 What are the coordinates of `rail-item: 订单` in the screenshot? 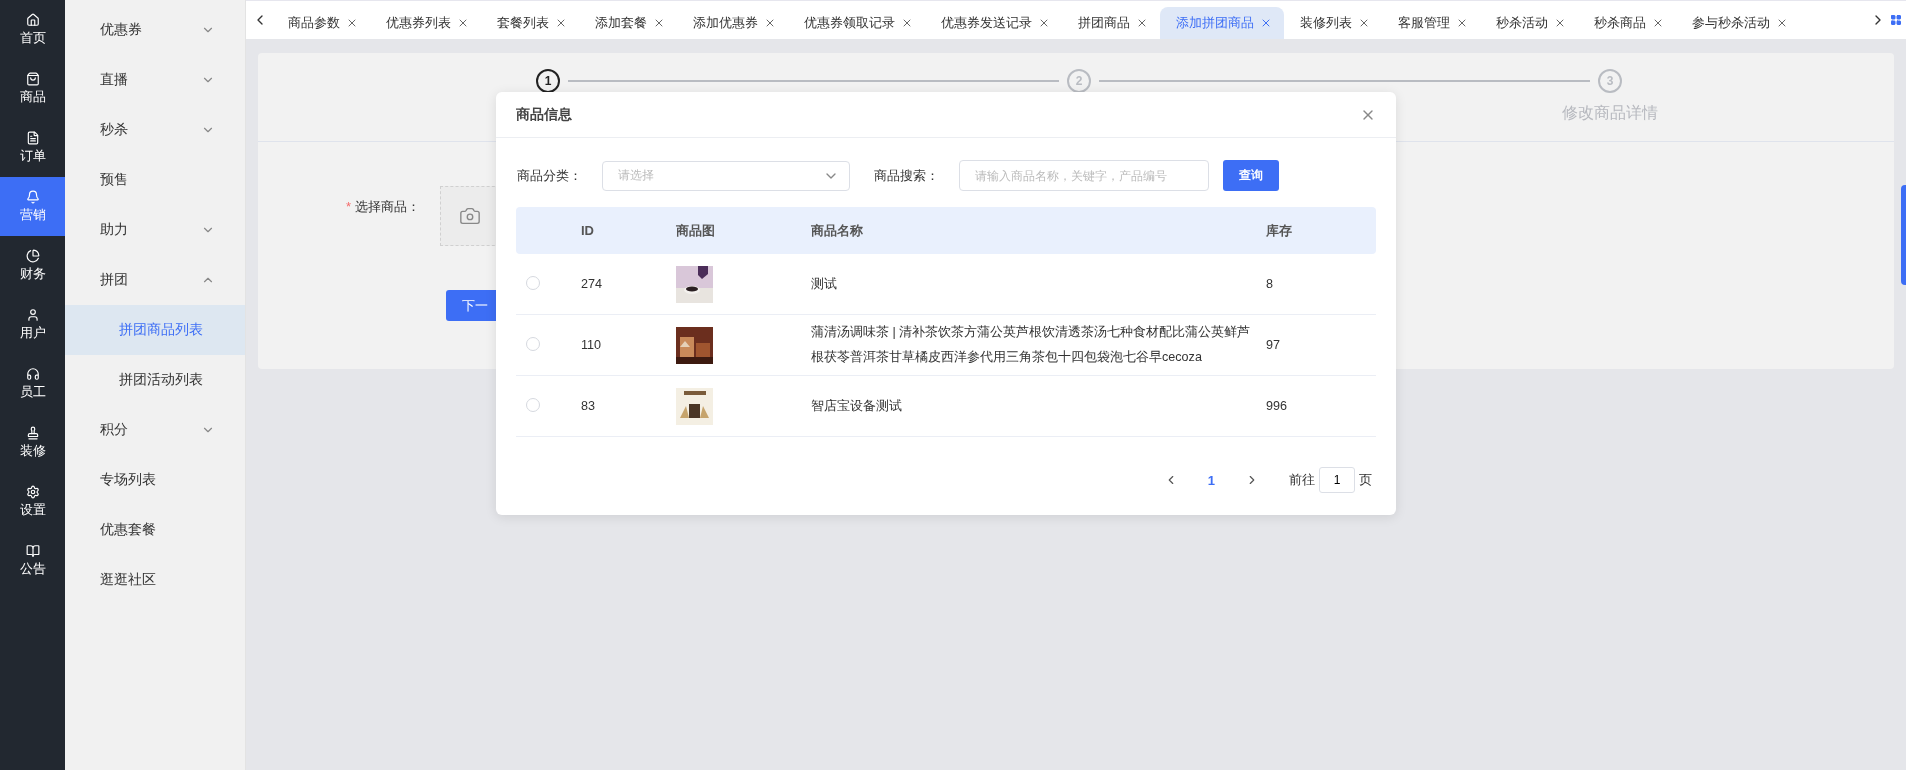 It's located at (32, 147).